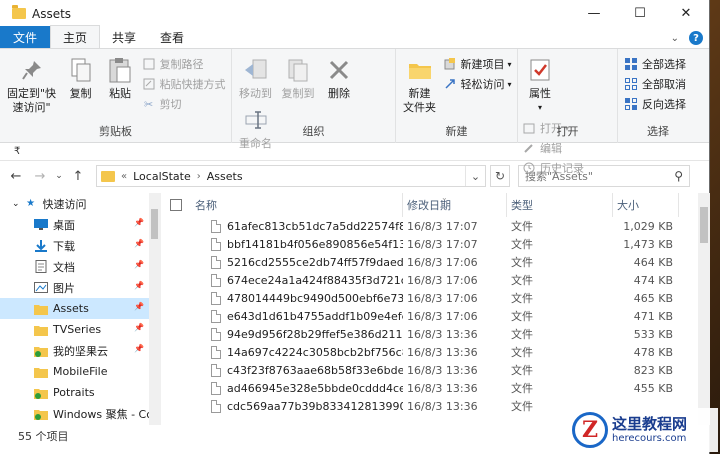 This screenshot has height=454, width=720. What do you see at coordinates (40, 176) in the screenshot?
I see `forward-arrow-icon: →` at bounding box center [40, 176].